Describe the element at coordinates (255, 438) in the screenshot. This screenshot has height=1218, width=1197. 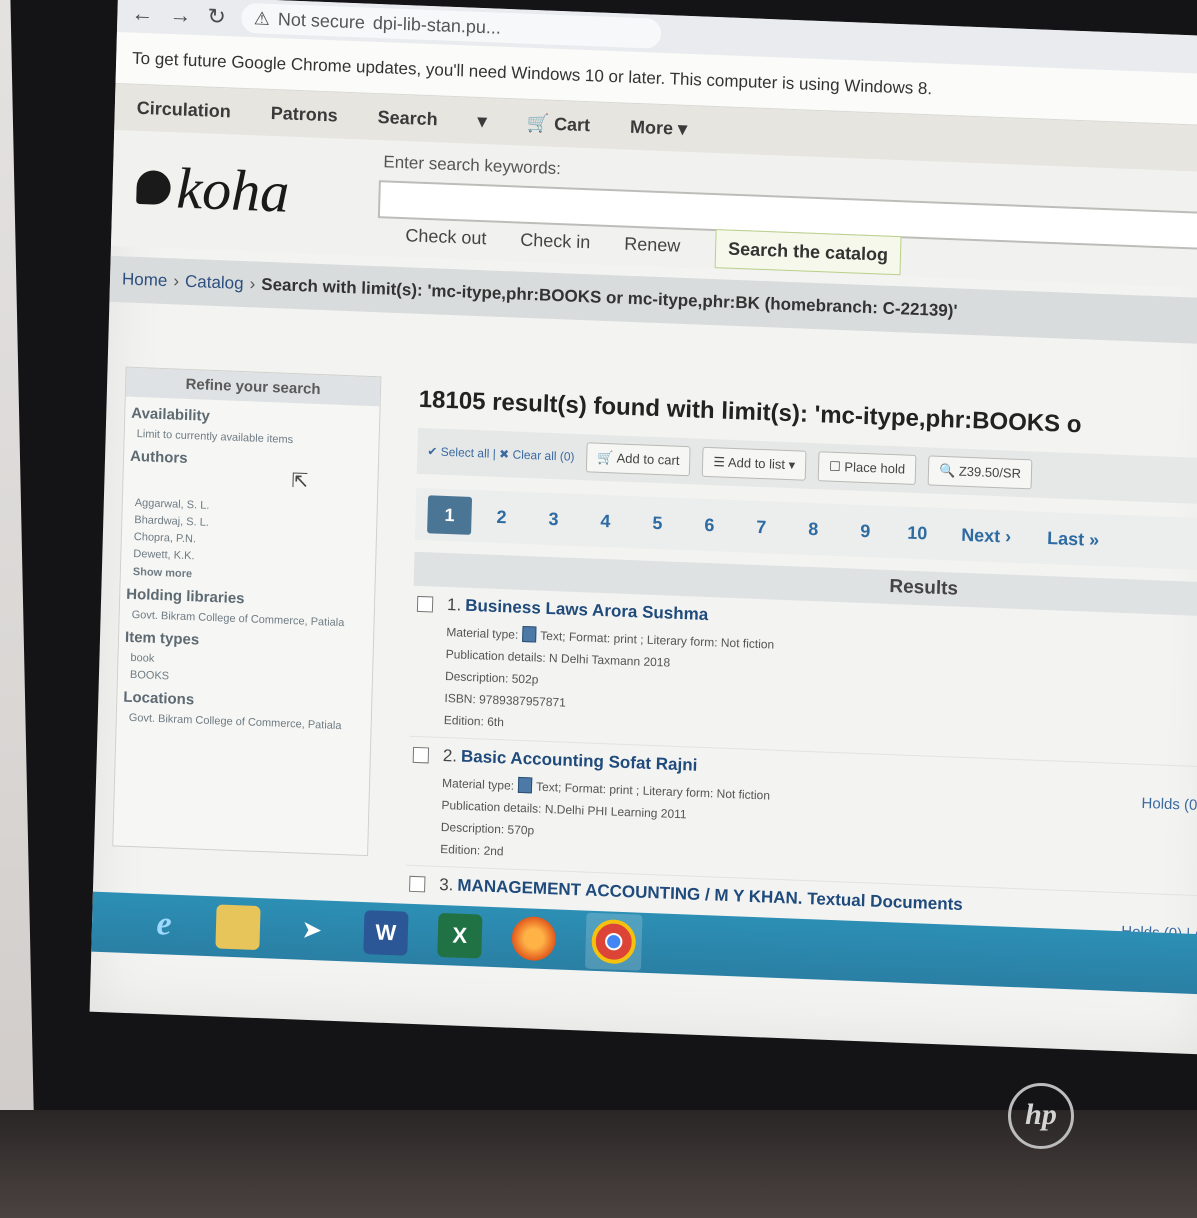
I see `facet-available-link: Limit to currently available items` at that location.